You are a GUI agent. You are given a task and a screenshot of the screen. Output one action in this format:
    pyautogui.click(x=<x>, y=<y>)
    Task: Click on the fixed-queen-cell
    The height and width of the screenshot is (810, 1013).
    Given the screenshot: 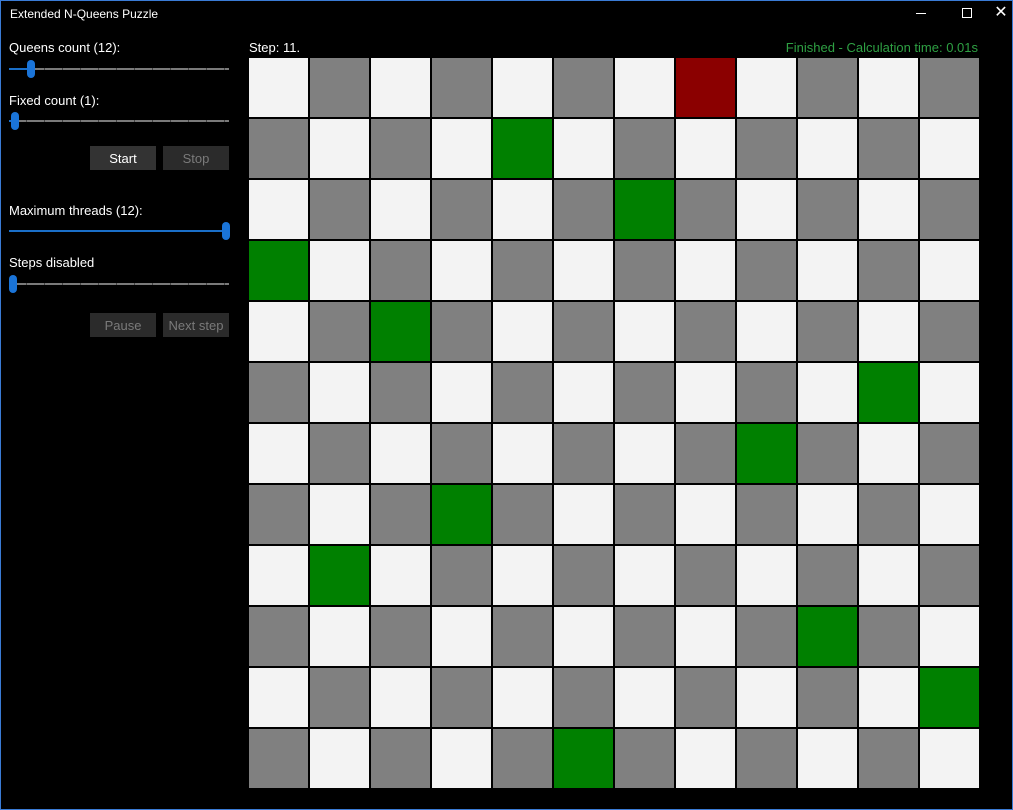 What is the action you would take?
    pyautogui.click(x=705, y=87)
    